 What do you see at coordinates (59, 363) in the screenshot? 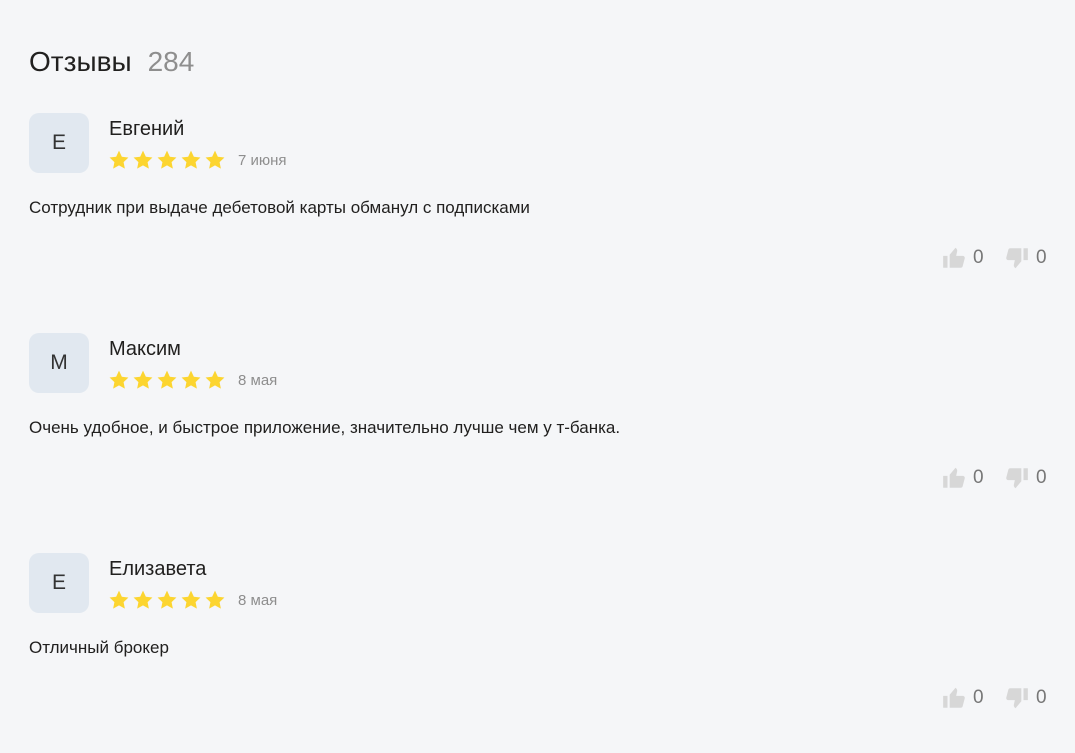
I see `avatar: М` at bounding box center [59, 363].